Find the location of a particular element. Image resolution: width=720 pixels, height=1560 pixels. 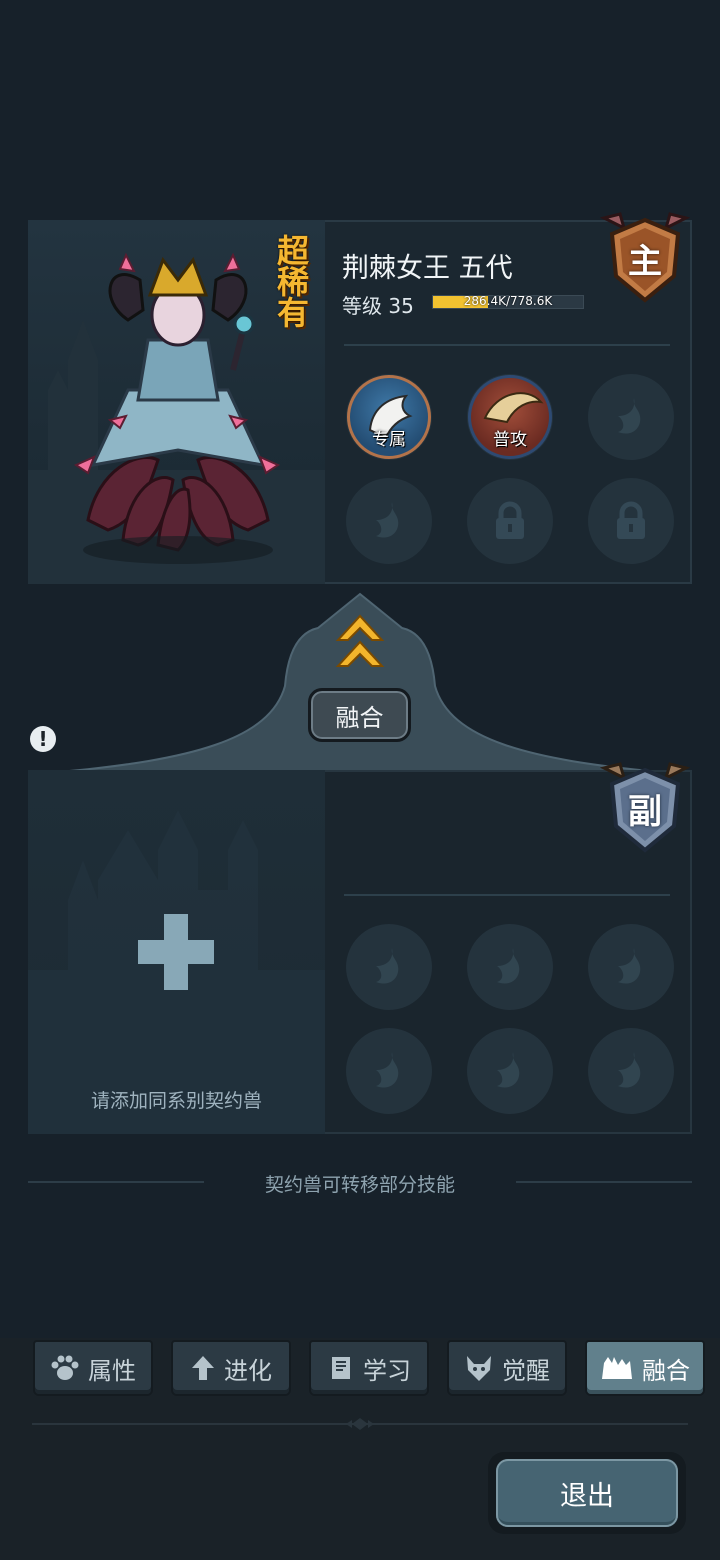

plus-icon is located at coordinates (176, 952).